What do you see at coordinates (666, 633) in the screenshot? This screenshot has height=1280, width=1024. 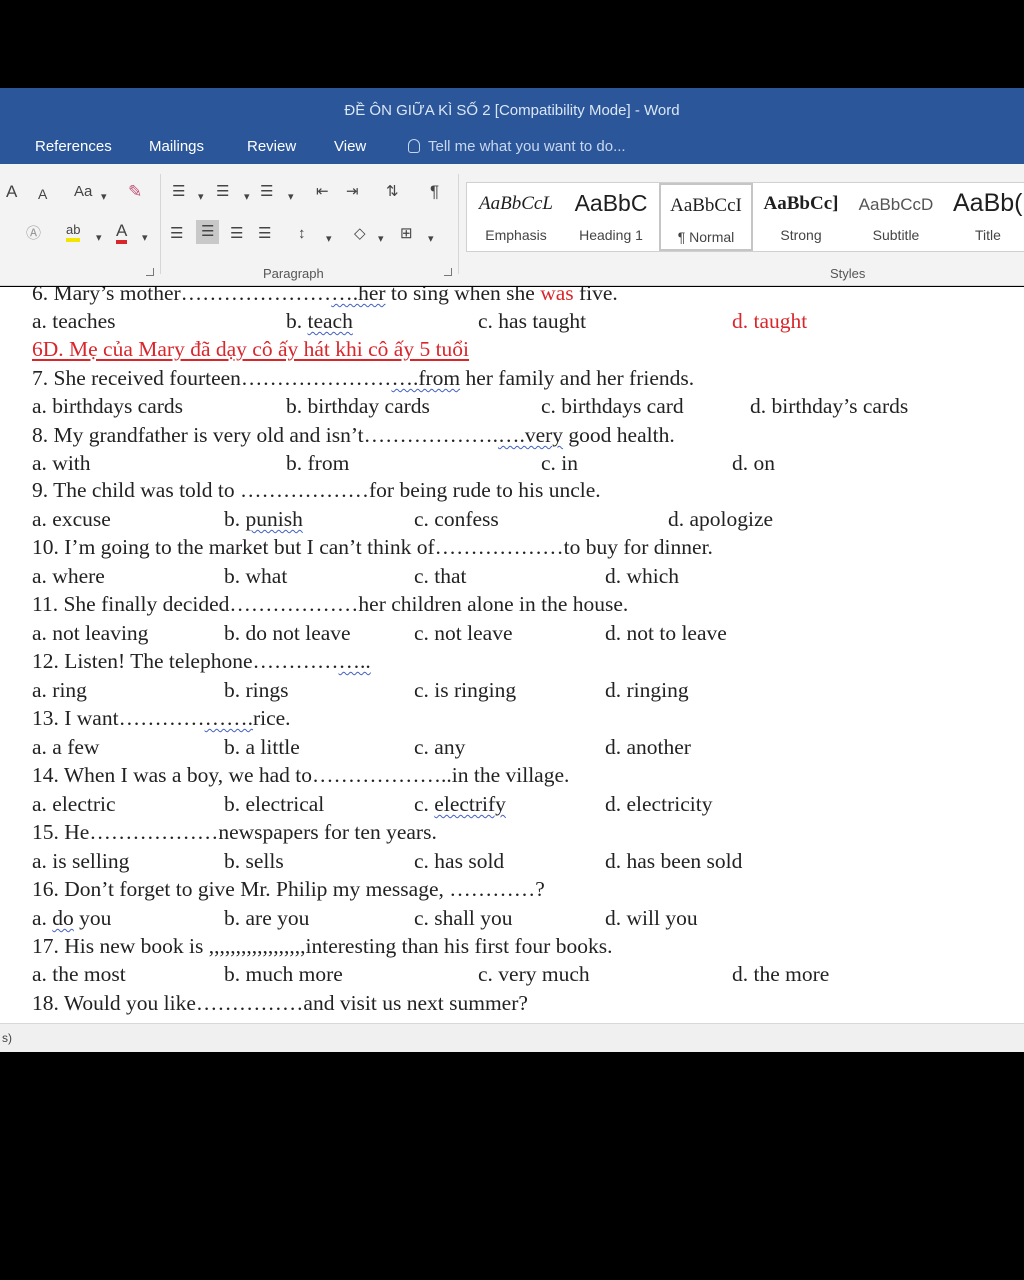 I see `q11-option-d: d. not to leave` at bounding box center [666, 633].